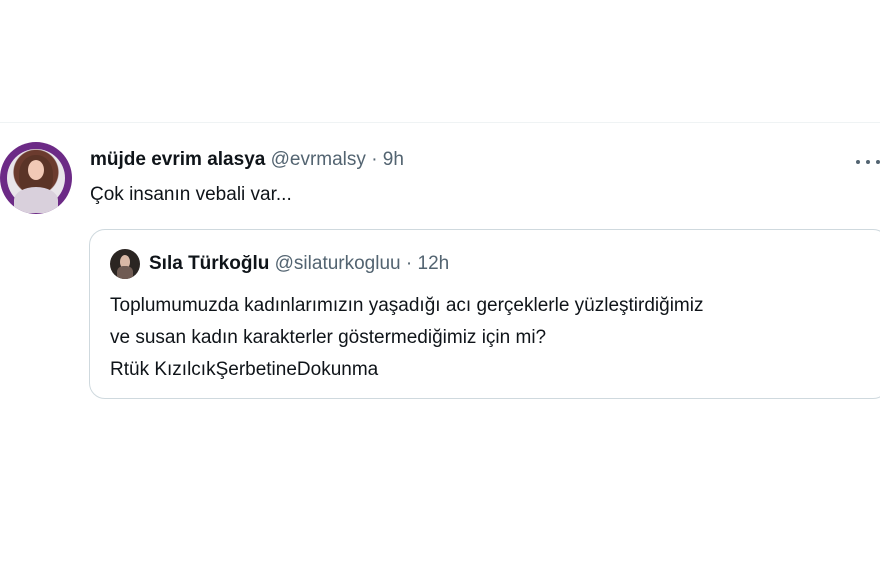 The height and width of the screenshot is (581, 880). I want to click on quoted-author-avatar, so click(125, 264).